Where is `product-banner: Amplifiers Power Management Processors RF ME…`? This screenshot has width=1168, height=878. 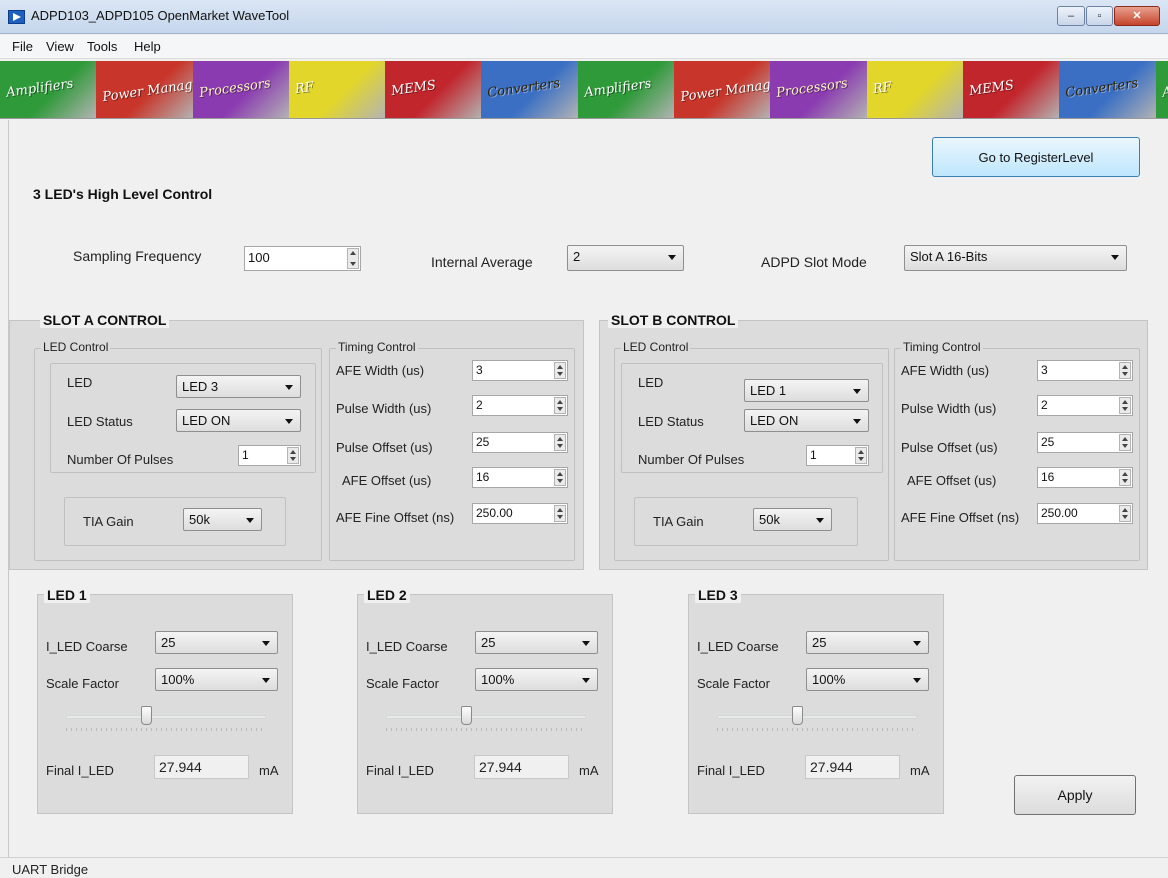
product-banner: Amplifiers Power Management Processors RF ME… is located at coordinates (584, 90).